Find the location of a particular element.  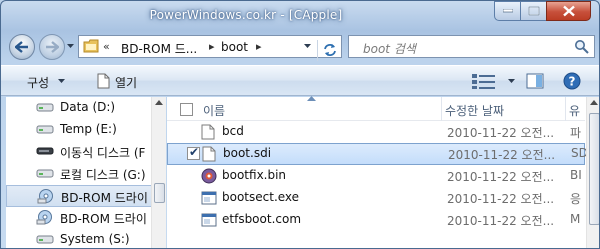

nav-pane-scrollbar is located at coordinates (158, 172).